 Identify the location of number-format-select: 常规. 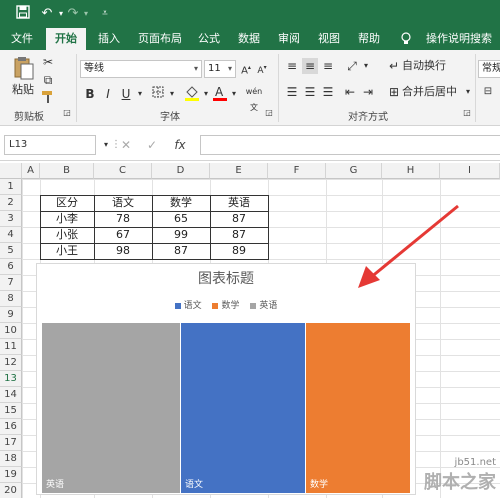
(489, 69).